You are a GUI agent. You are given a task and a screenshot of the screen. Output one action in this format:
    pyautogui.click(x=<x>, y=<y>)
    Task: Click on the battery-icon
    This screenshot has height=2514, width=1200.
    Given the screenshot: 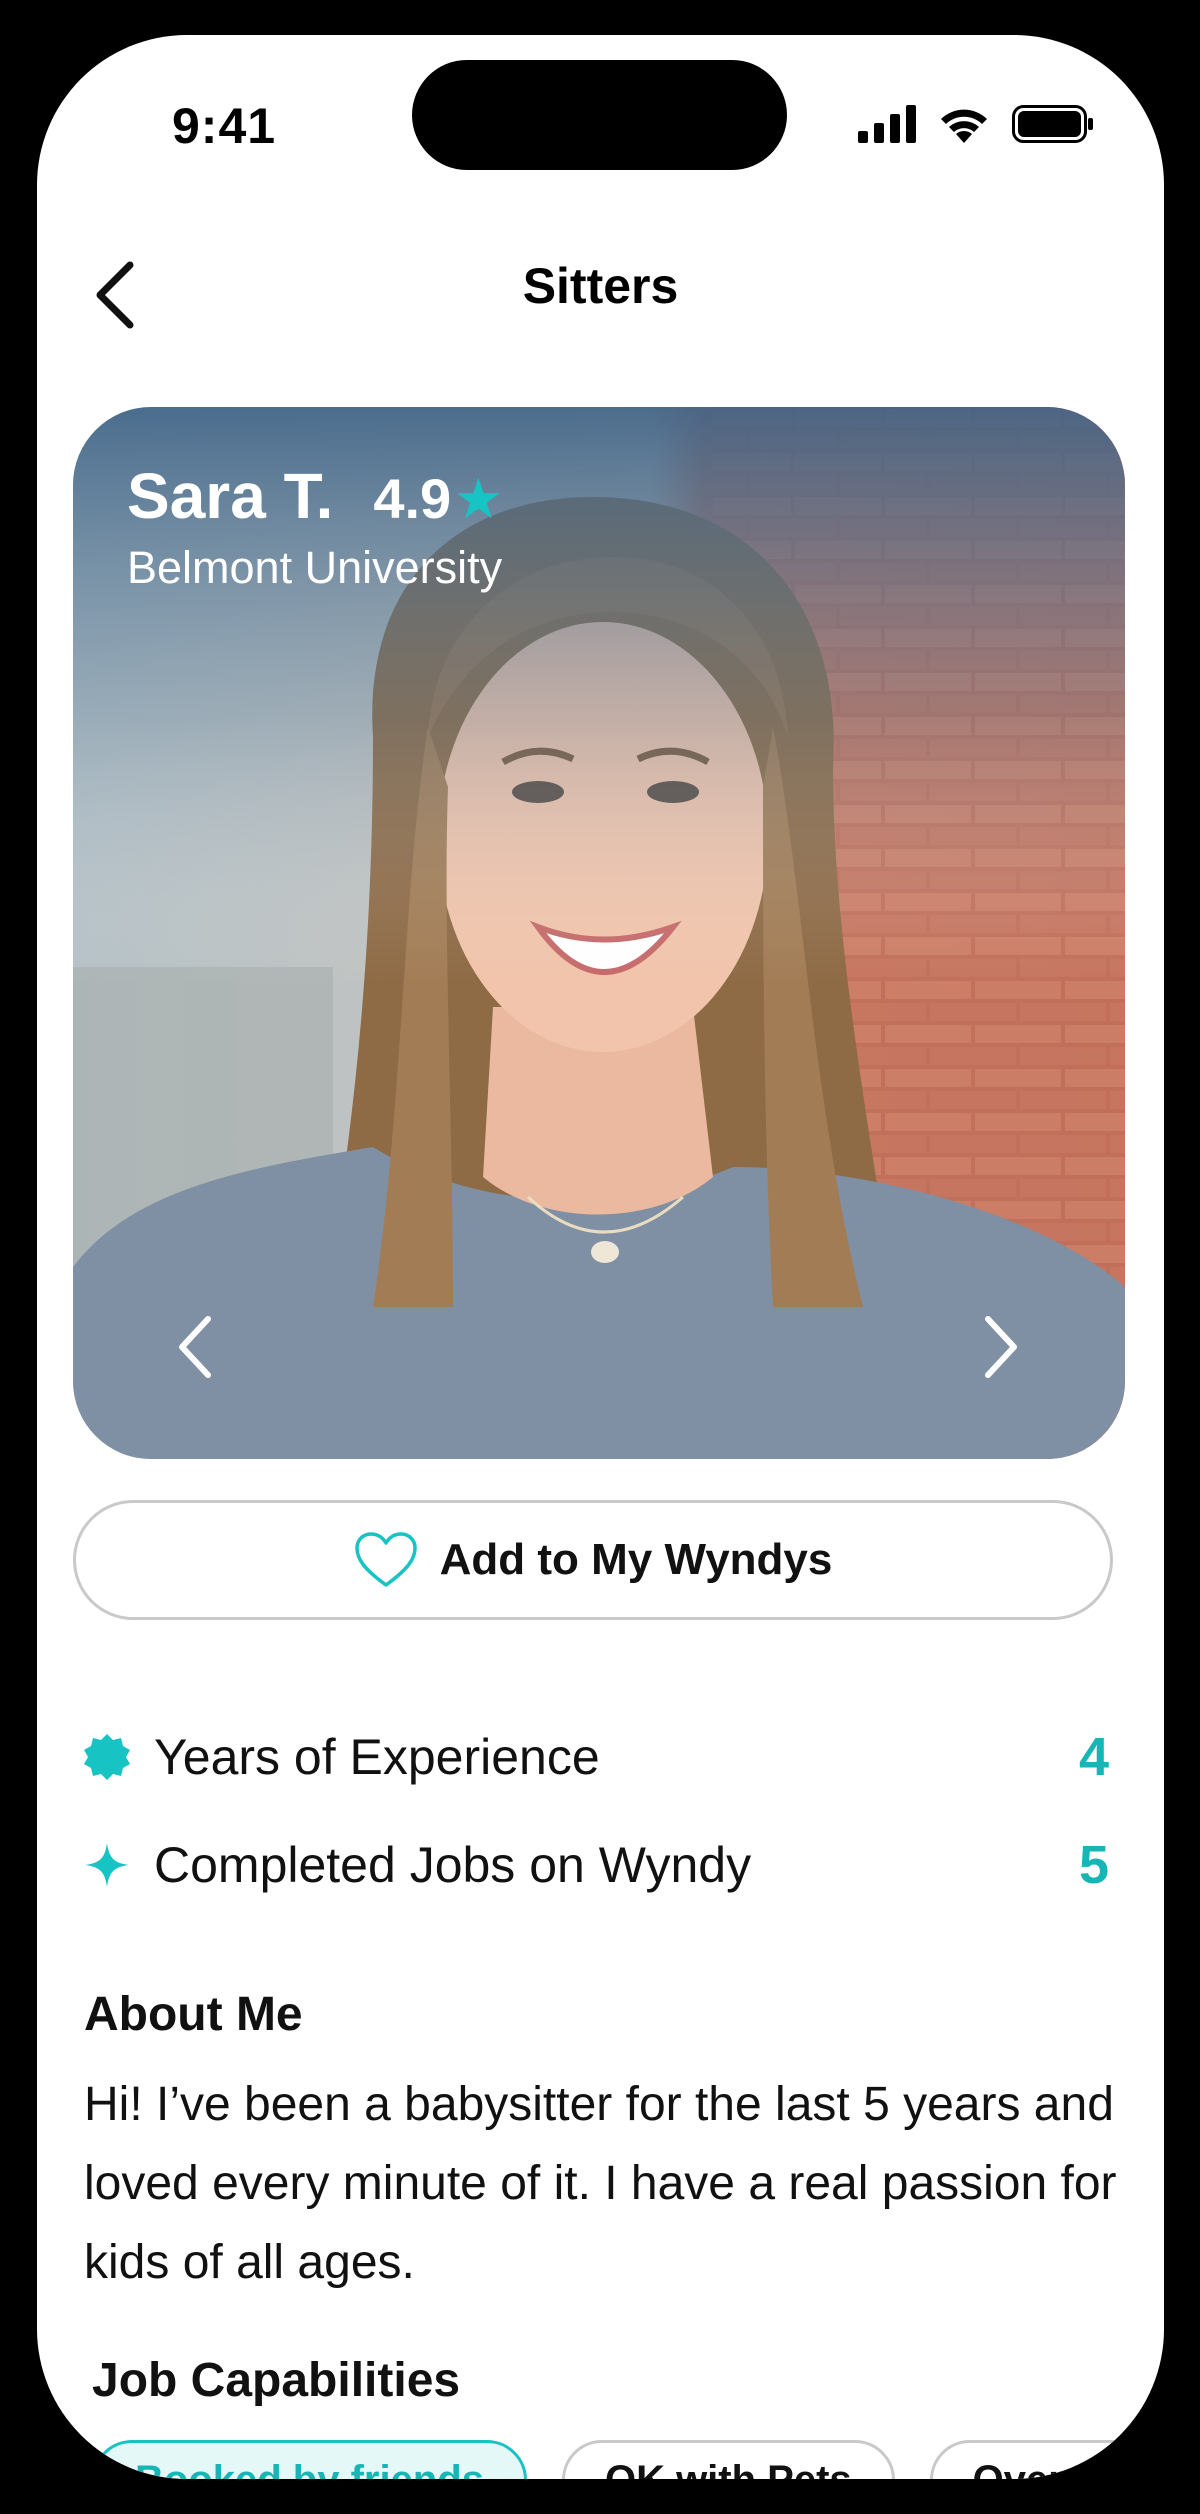 What is the action you would take?
    pyautogui.click(x=1052, y=124)
    